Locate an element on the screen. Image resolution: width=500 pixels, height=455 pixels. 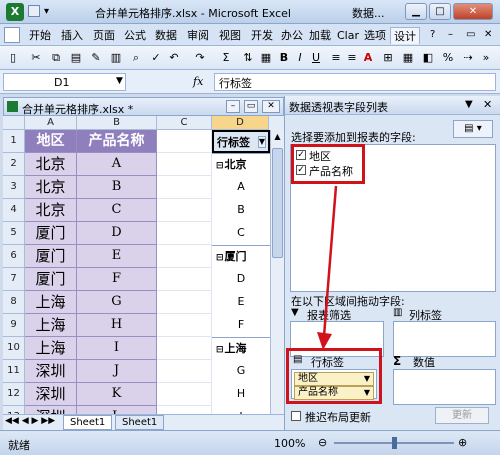
ribbon-tab: 选项 is located at coordinates (375, 35).